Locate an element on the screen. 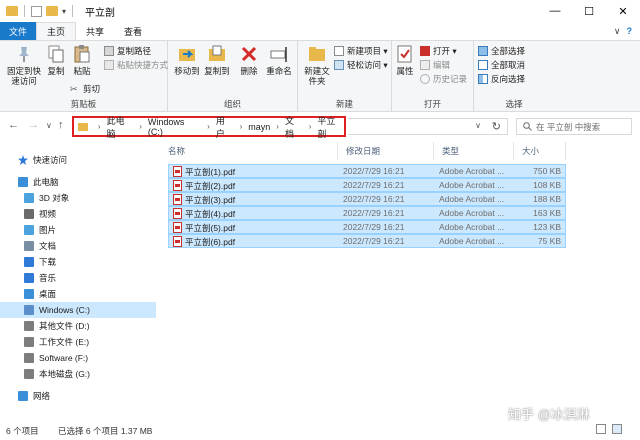 Image resolution: width=640 pixels, height=440 pixels. properties-icon is located at coordinates (36, 11).